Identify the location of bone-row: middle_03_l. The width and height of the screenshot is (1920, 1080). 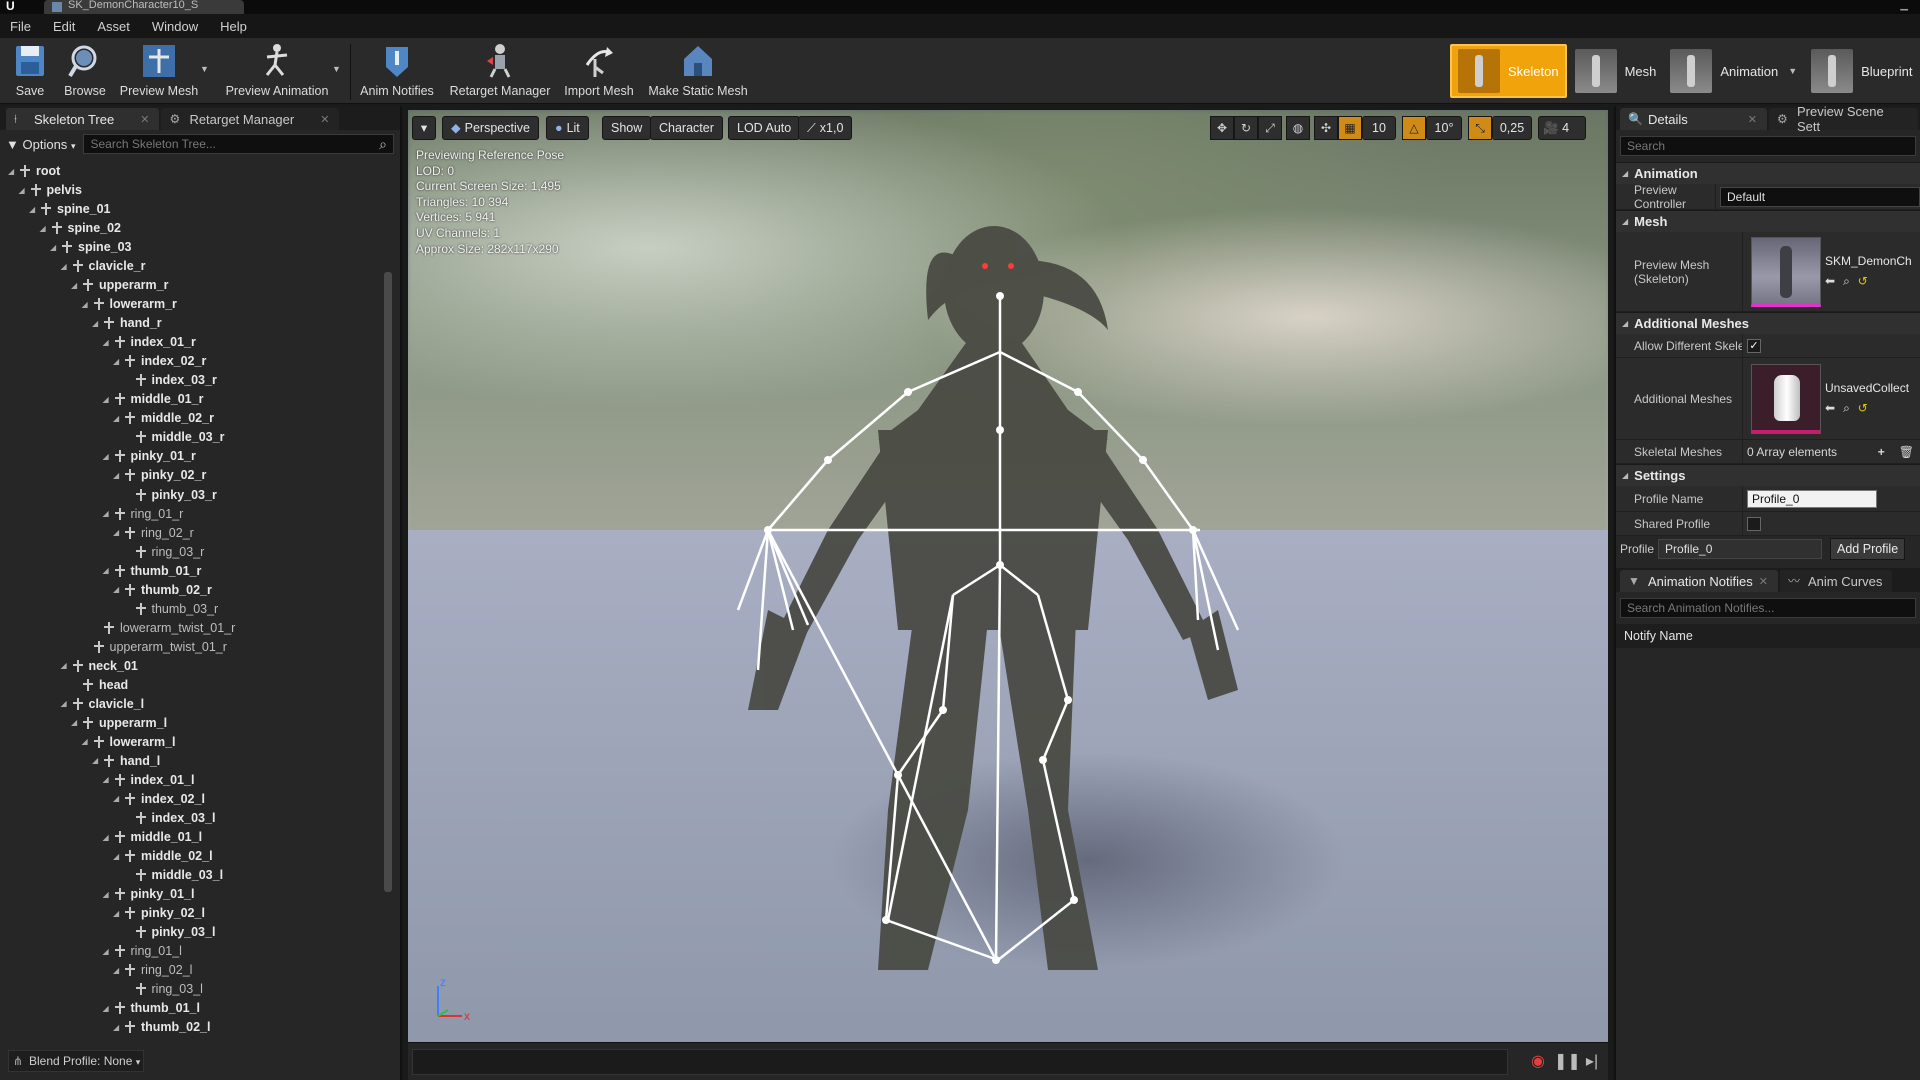
(173, 875).